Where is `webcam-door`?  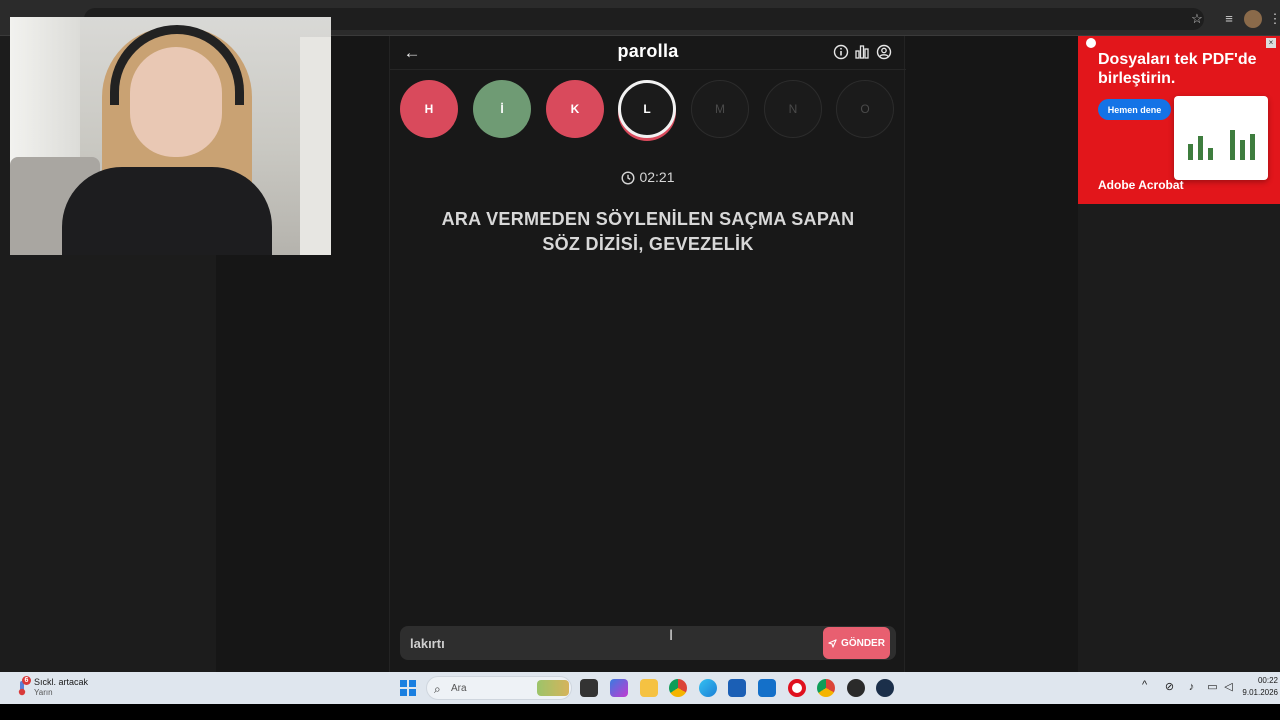
webcam-door is located at coordinates (315, 146).